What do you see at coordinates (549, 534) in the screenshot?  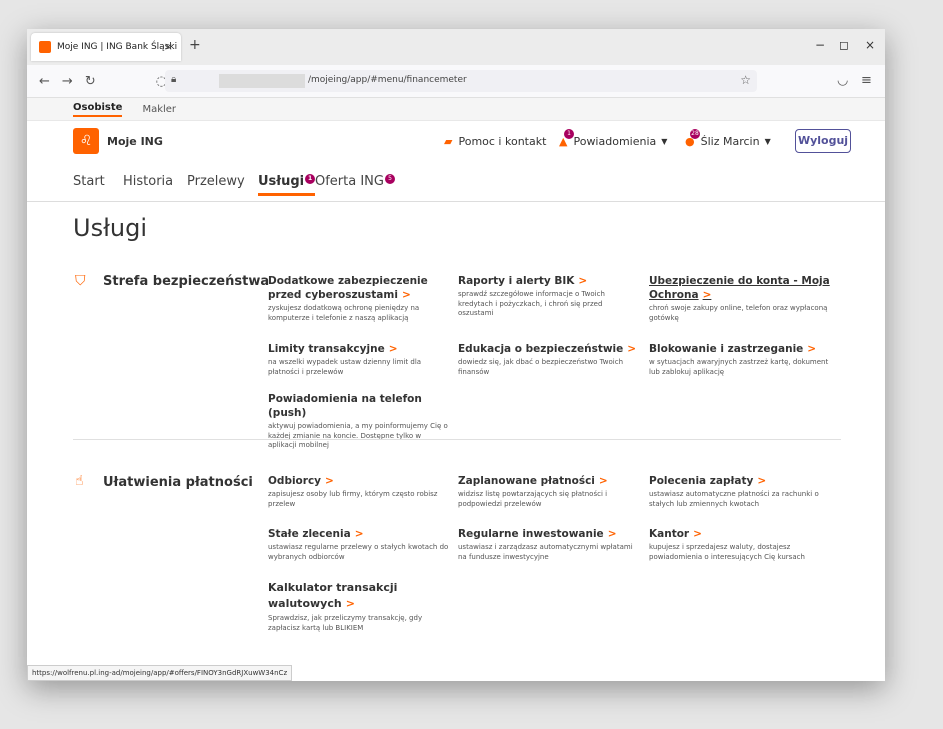 I see `service-title: Regularne inwestowanie >` at bounding box center [549, 534].